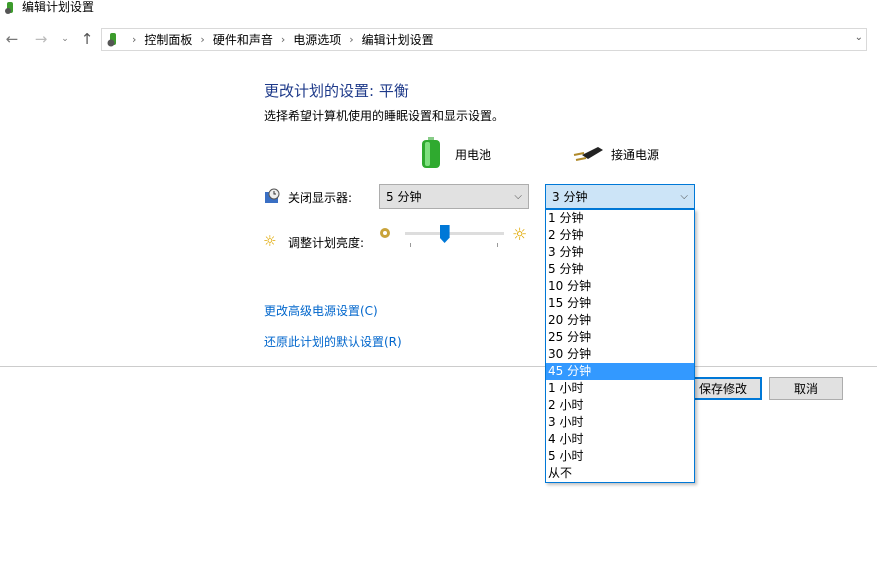 The width and height of the screenshot is (877, 564). Describe the element at coordinates (438, 366) in the screenshot. I see `divider` at that location.